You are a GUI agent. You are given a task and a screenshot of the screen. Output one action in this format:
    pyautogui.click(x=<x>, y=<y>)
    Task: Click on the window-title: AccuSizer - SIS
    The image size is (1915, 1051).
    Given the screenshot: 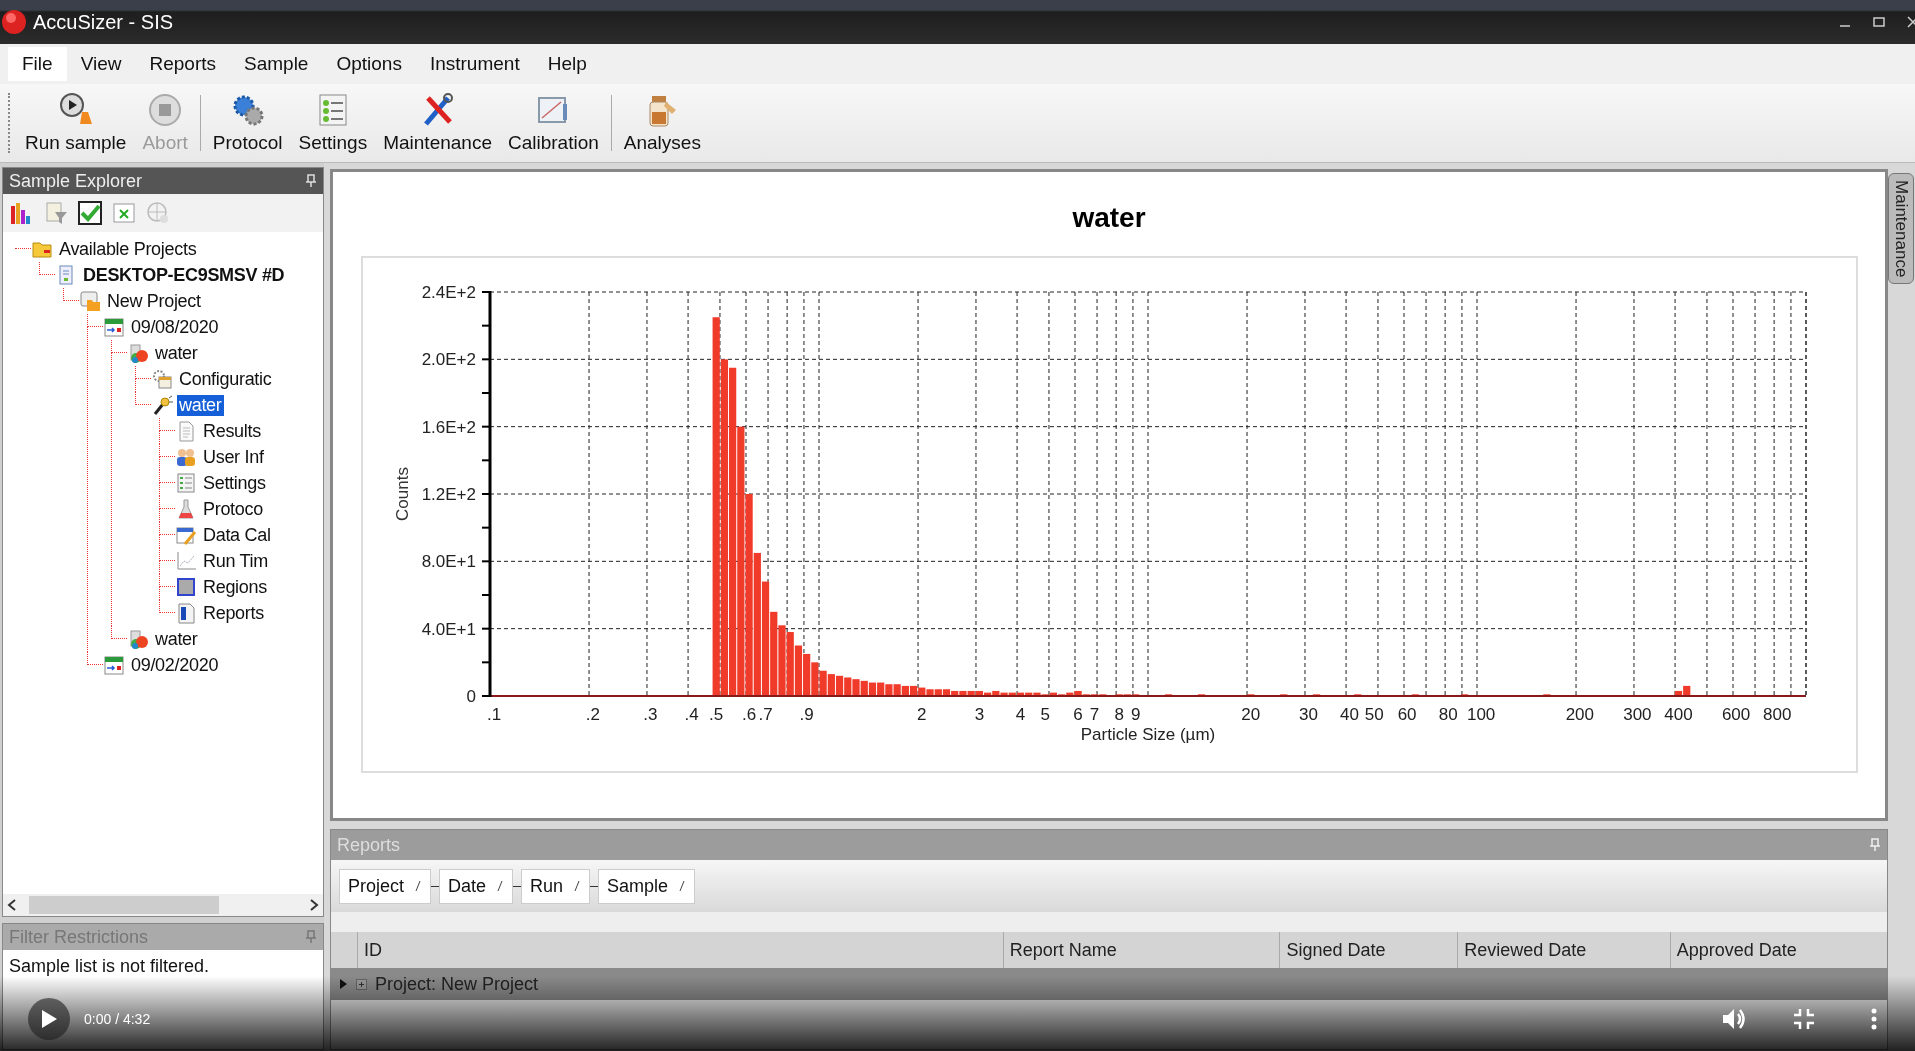 What is the action you would take?
    pyautogui.click(x=104, y=22)
    